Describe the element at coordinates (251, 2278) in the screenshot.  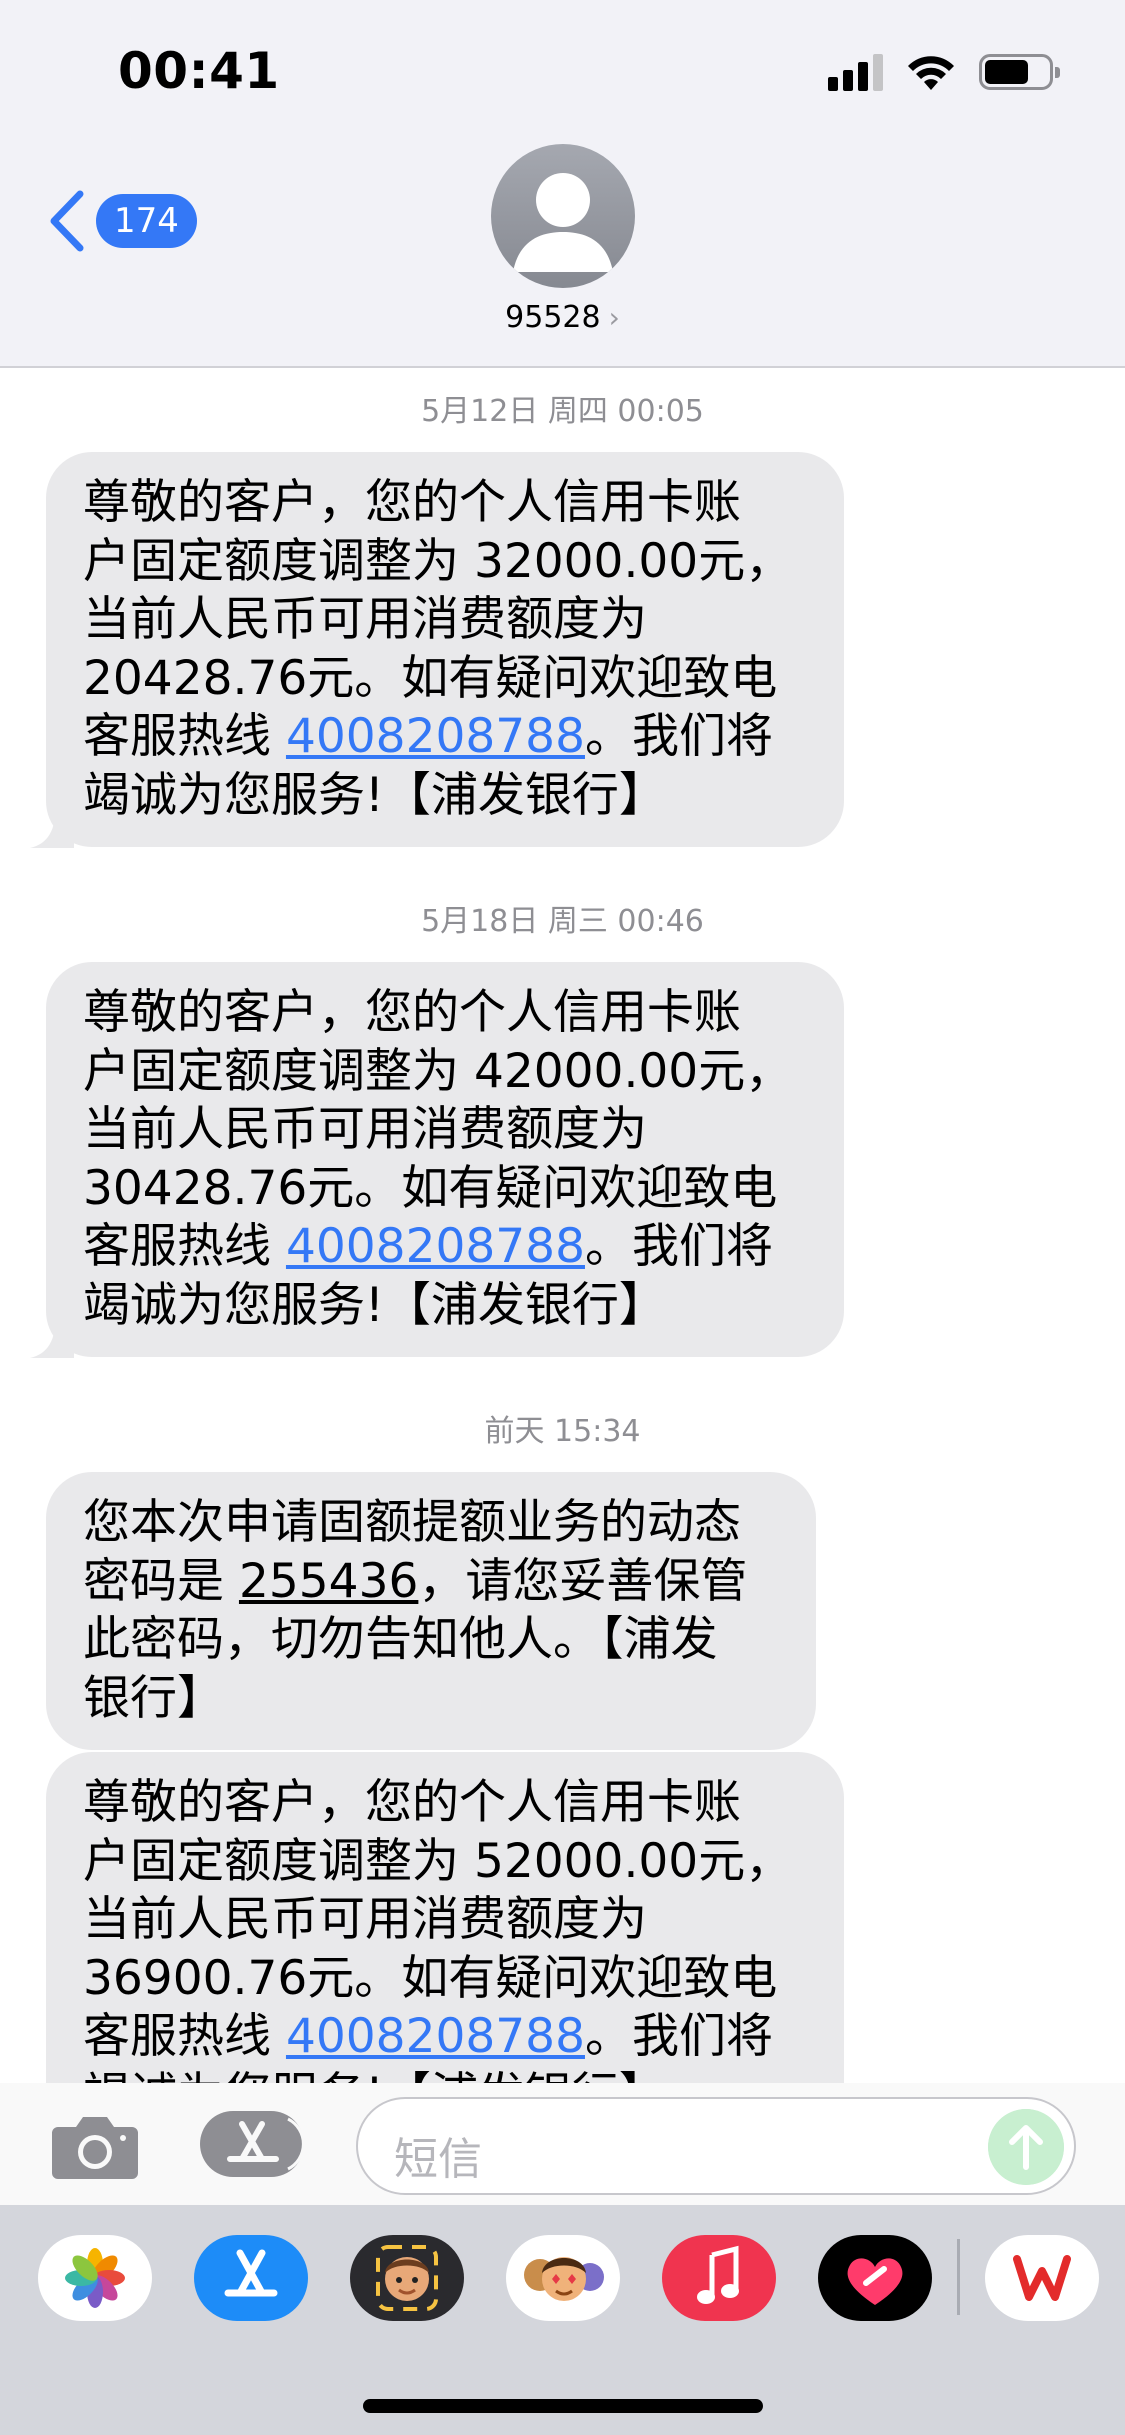
I see `app-store-app-icon` at that location.